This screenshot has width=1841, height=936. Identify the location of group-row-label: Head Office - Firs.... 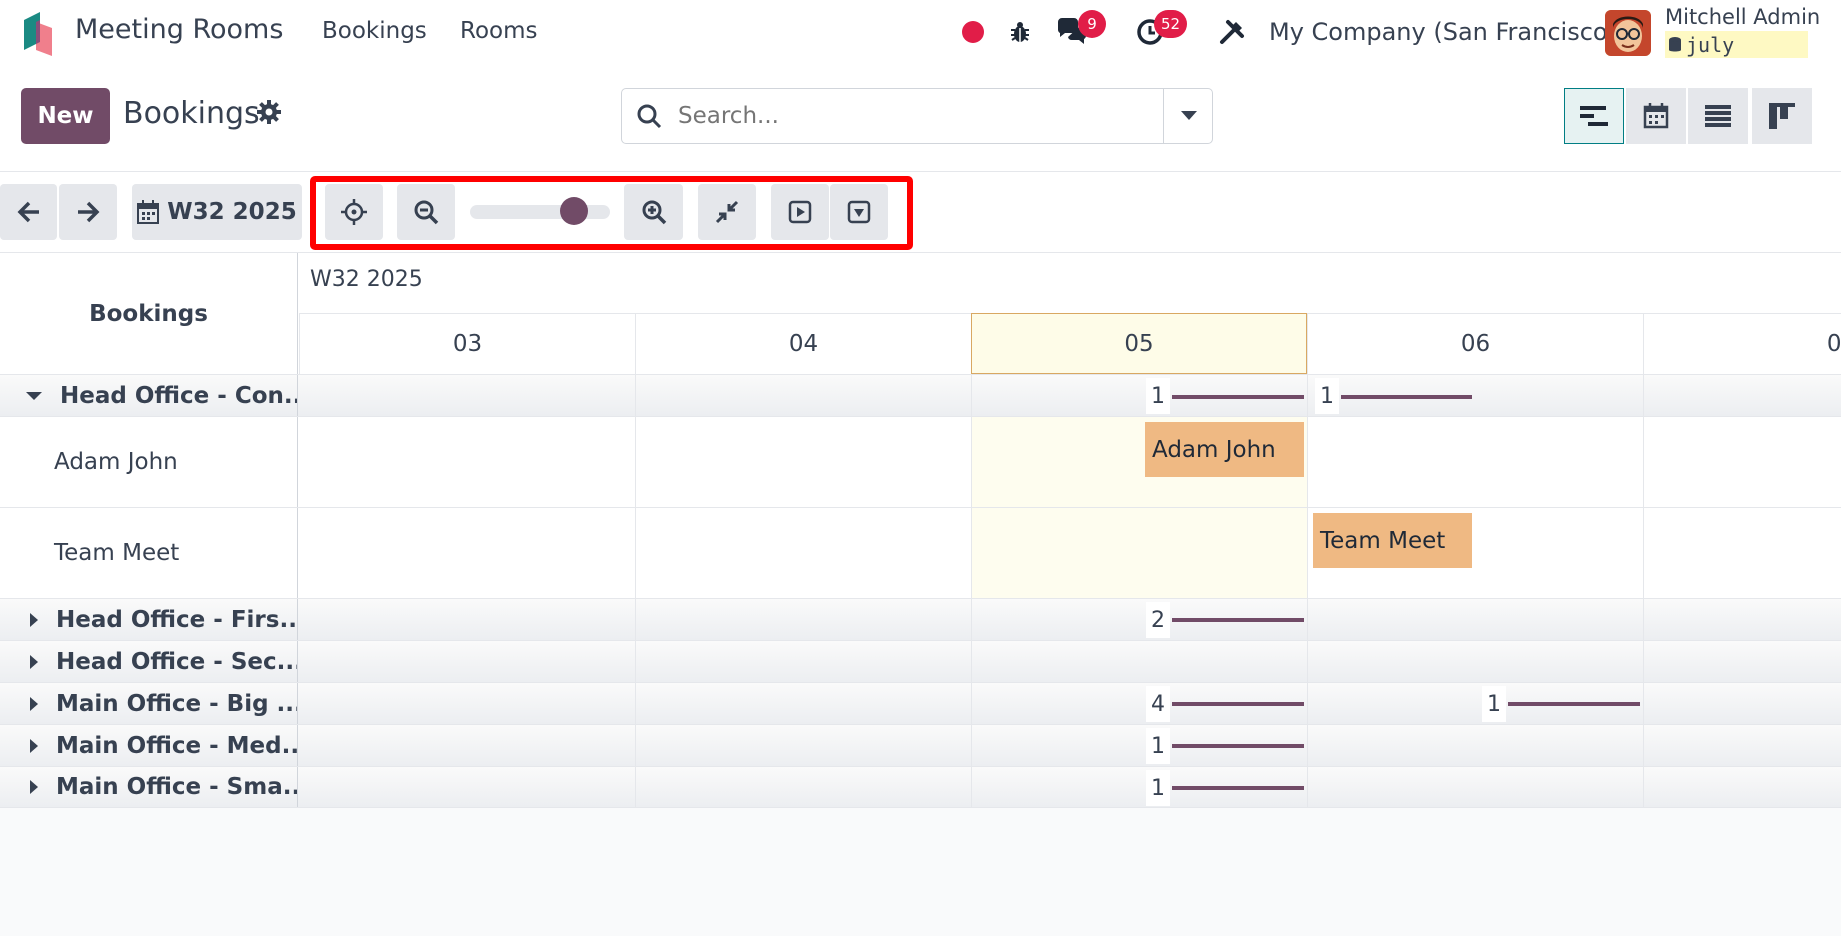
(149, 619).